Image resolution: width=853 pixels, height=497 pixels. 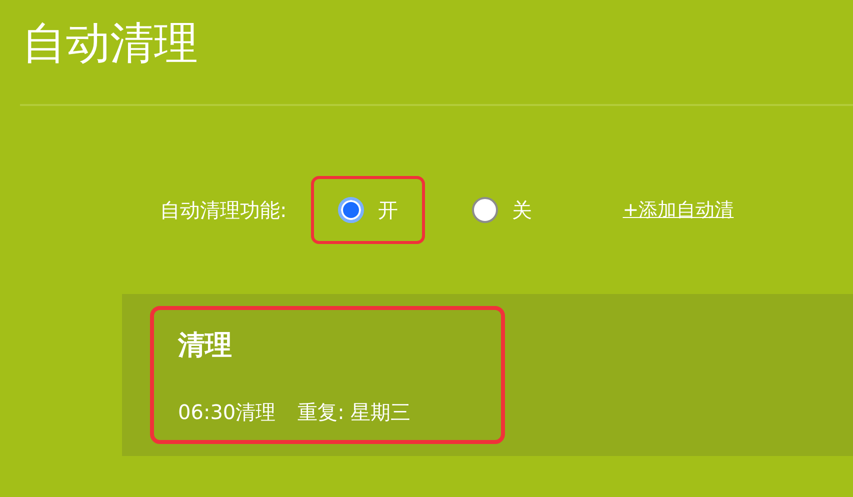 What do you see at coordinates (205, 346) in the screenshot?
I see `schedule-name: 清理` at bounding box center [205, 346].